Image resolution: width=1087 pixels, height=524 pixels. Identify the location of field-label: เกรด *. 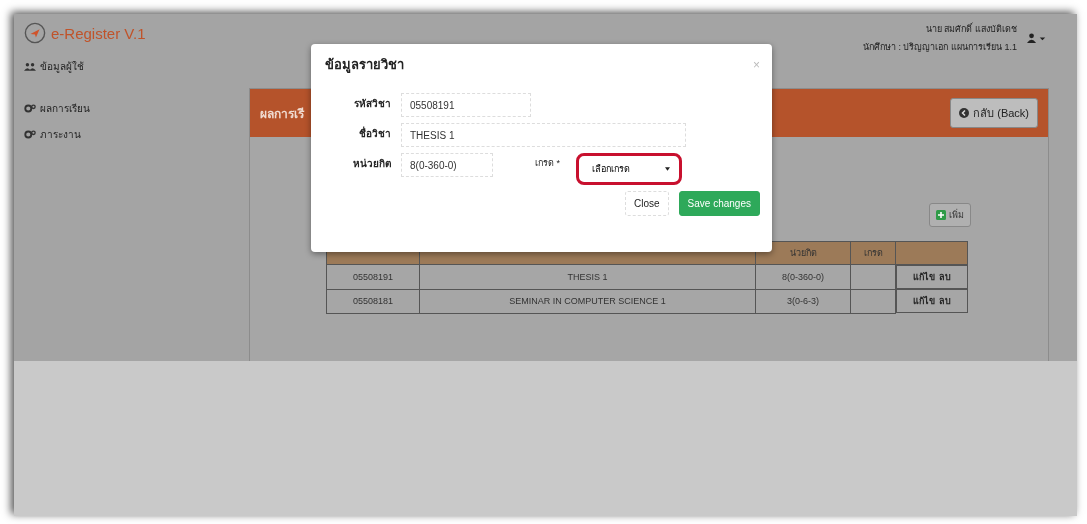
(547, 163).